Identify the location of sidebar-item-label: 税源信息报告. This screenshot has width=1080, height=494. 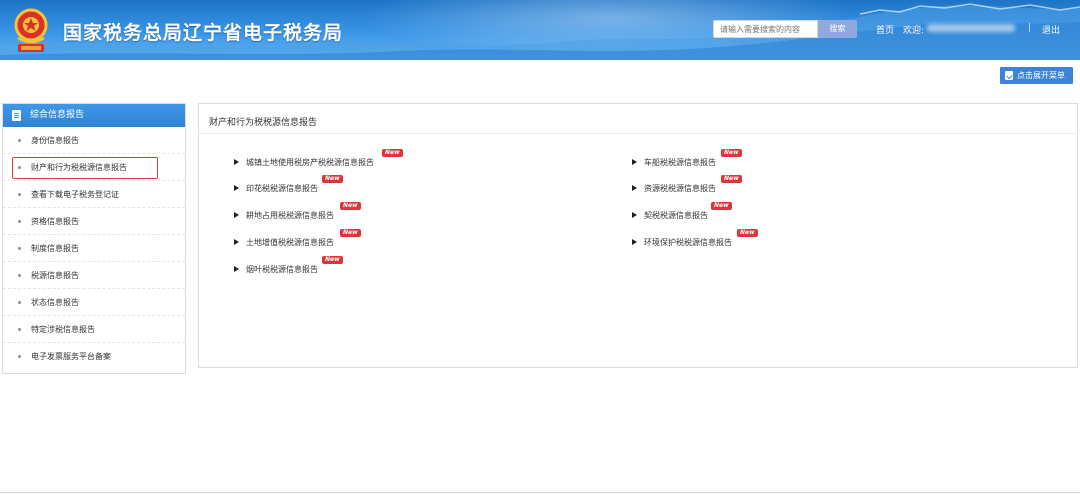
(55, 275).